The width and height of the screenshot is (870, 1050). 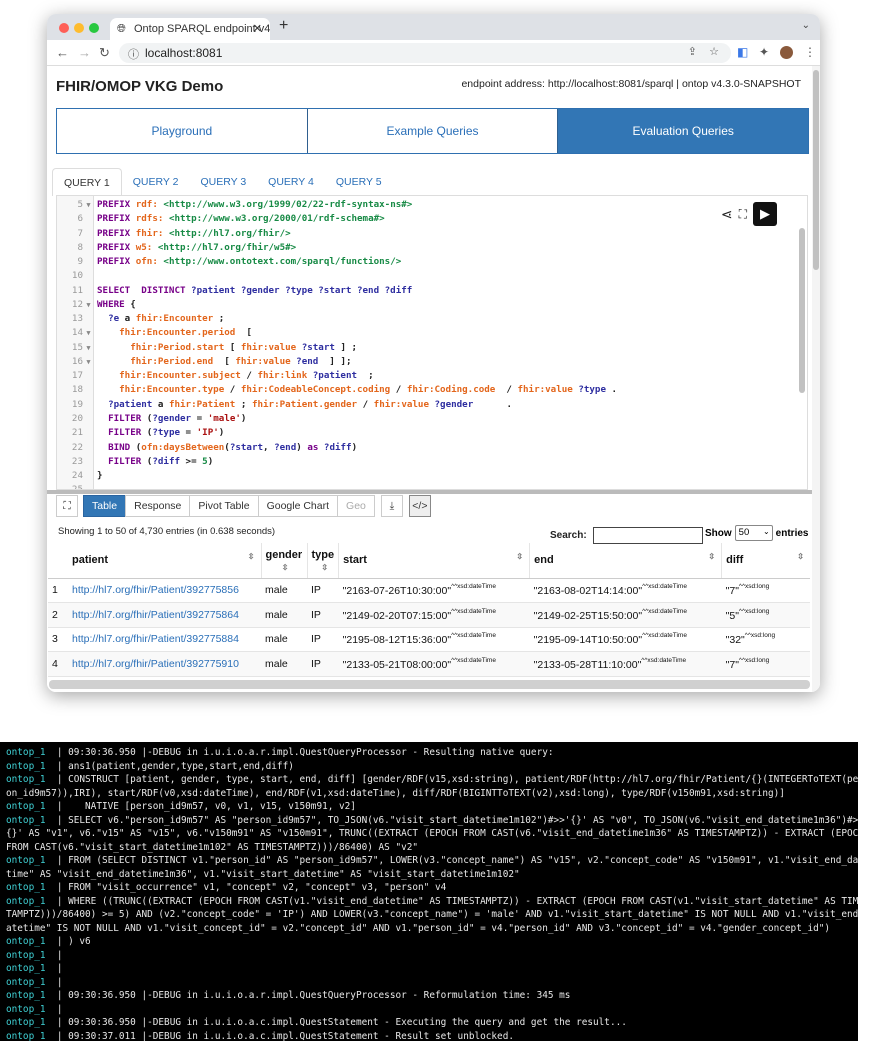 What do you see at coordinates (79, 28) in the screenshot?
I see `minimize-window-button` at bounding box center [79, 28].